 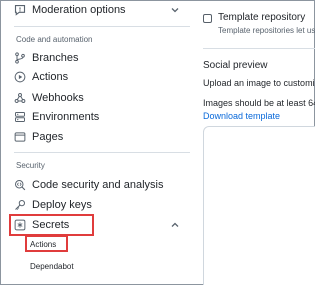 What do you see at coordinates (48, 137) in the screenshot?
I see `sidebar-item-label: Pages` at bounding box center [48, 137].